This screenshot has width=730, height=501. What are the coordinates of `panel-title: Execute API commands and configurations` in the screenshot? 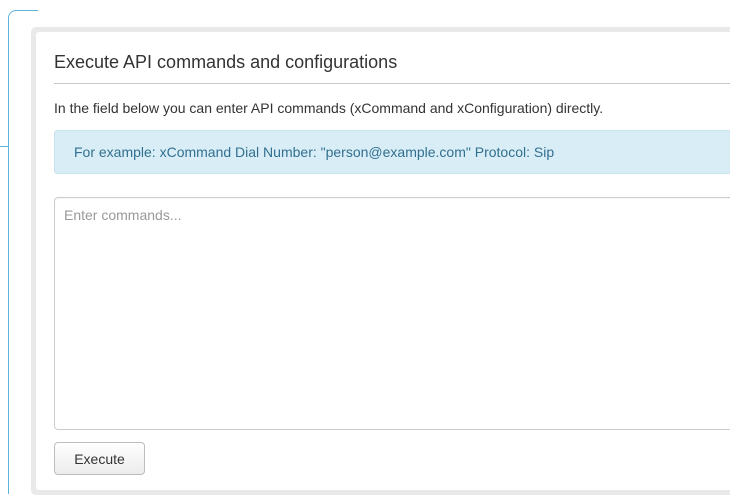 It's located at (226, 62).